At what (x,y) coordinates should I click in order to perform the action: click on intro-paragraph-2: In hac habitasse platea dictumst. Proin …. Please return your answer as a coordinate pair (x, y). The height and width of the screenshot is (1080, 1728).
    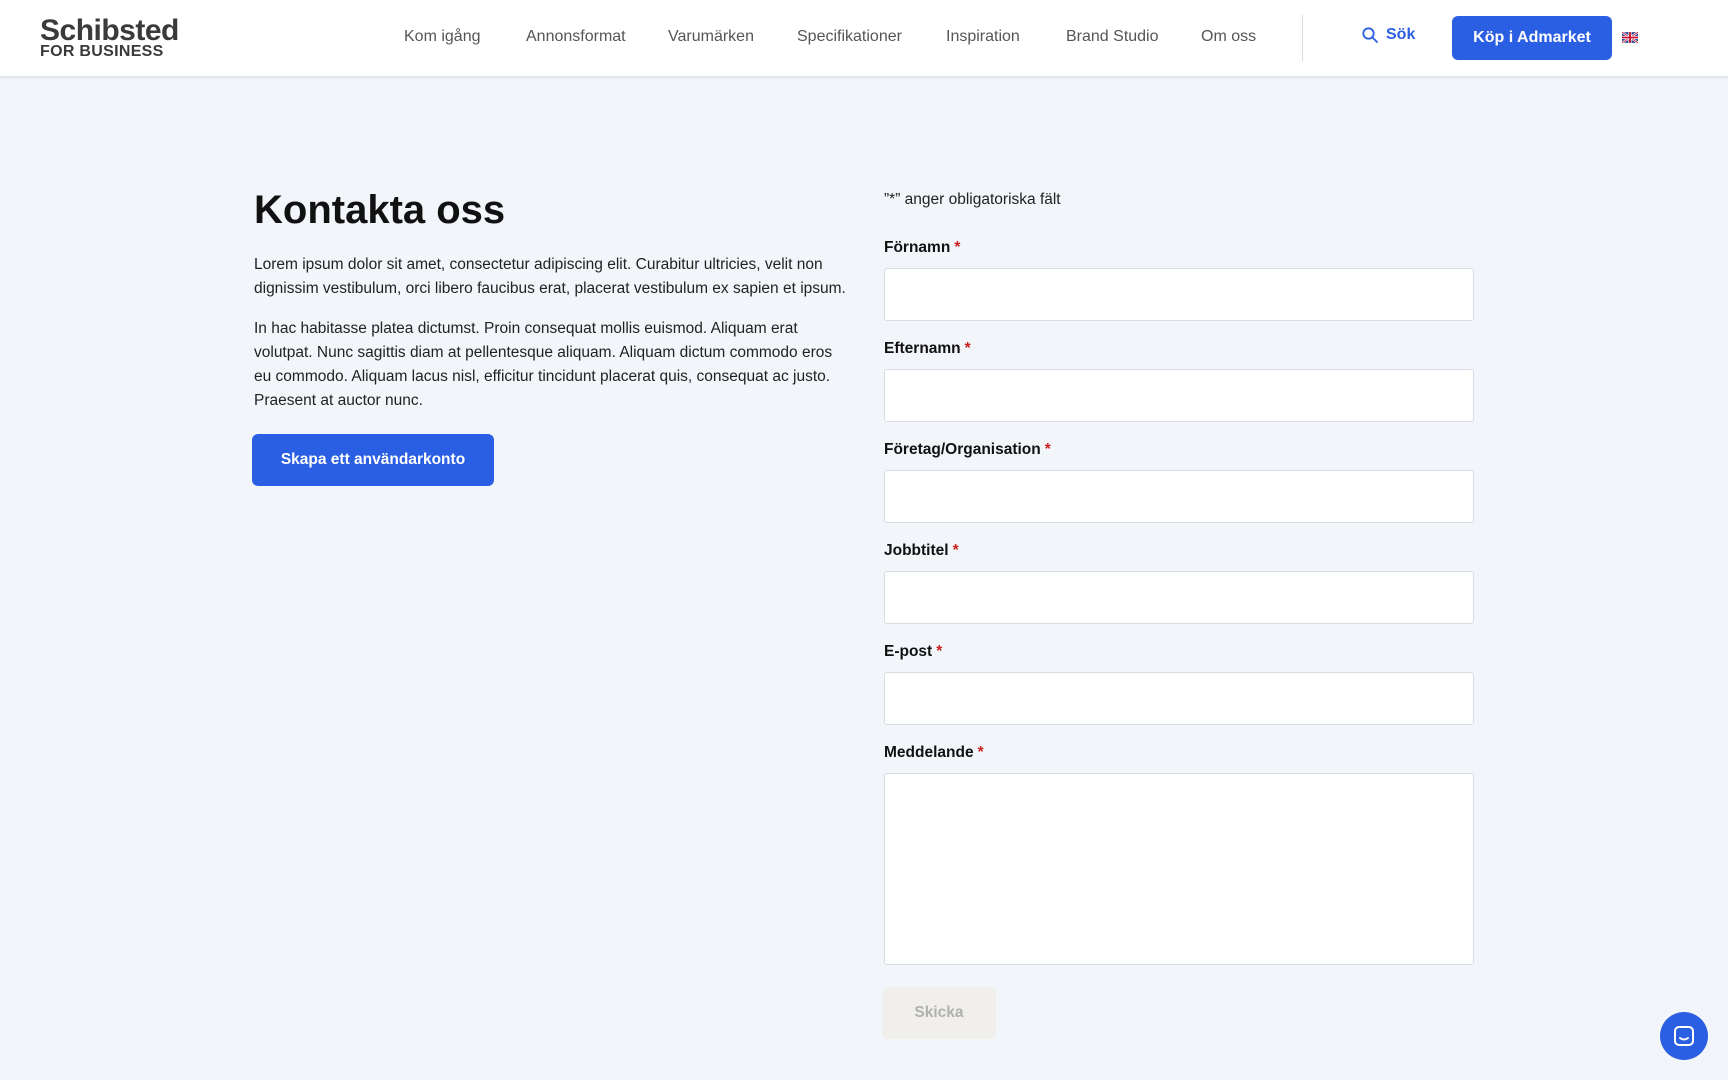
    Looking at the image, I should click on (543, 364).